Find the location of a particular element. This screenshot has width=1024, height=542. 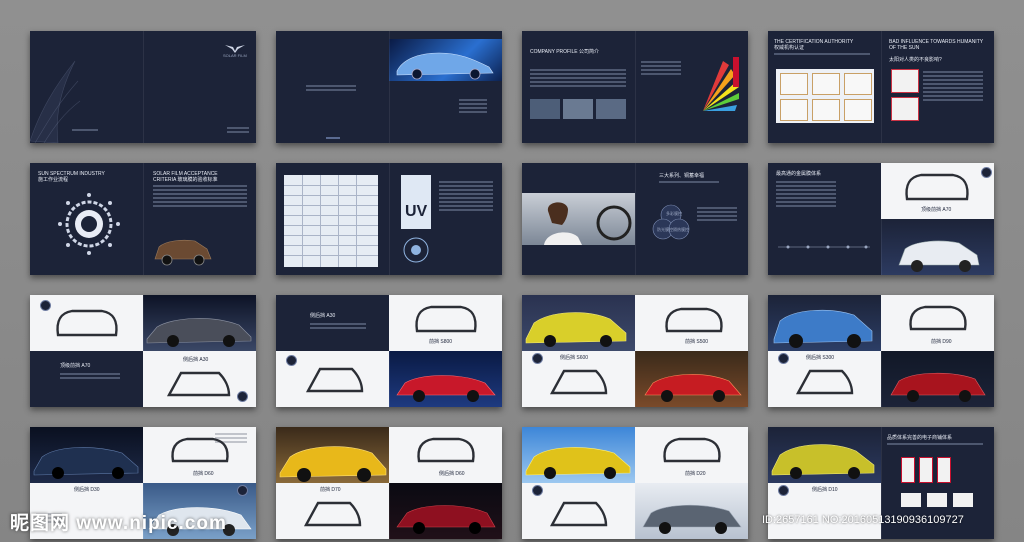

s800-windshield-panel: 前挡 S800 is located at coordinates (445, 323).